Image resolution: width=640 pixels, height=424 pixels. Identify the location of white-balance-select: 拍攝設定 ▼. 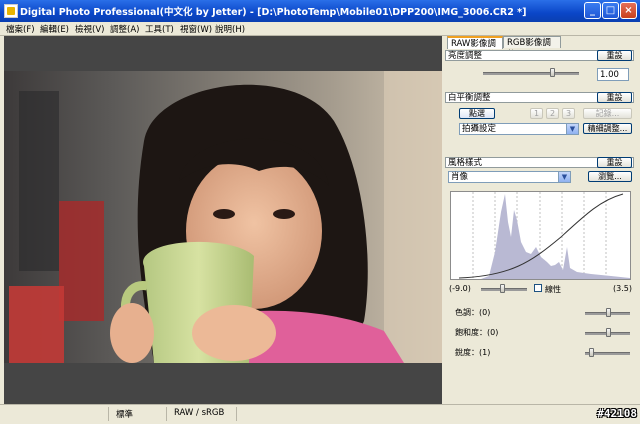
(519, 129).